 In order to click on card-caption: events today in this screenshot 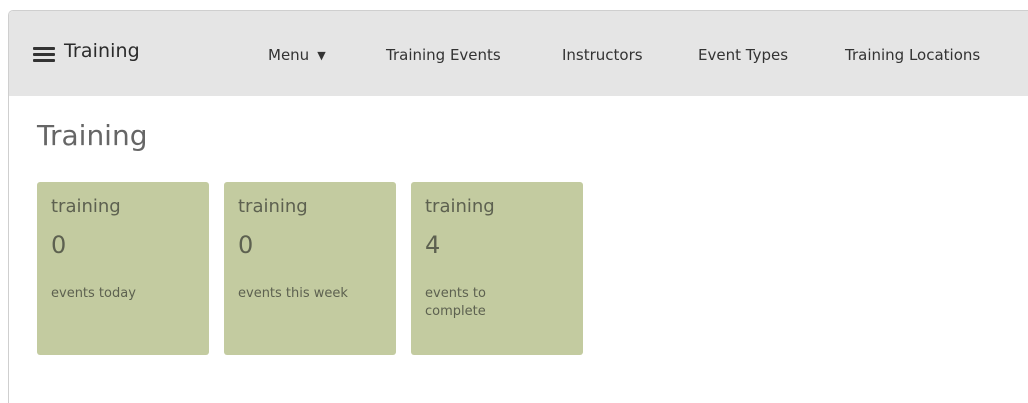, I will do `click(93, 293)`.